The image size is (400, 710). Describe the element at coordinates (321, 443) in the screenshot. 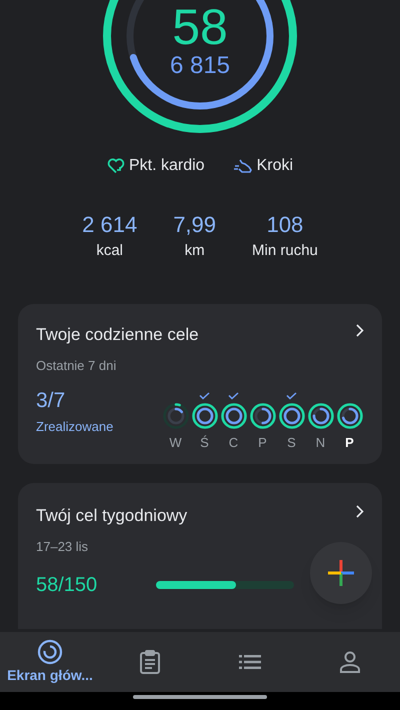

I see `day-label: N` at that location.